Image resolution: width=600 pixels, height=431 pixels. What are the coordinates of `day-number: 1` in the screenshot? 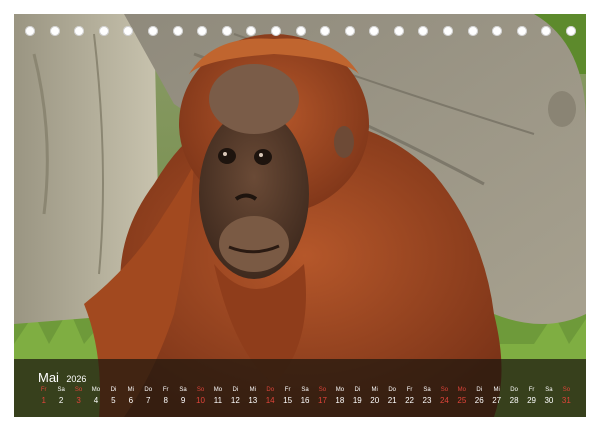 It's located at (43, 400).